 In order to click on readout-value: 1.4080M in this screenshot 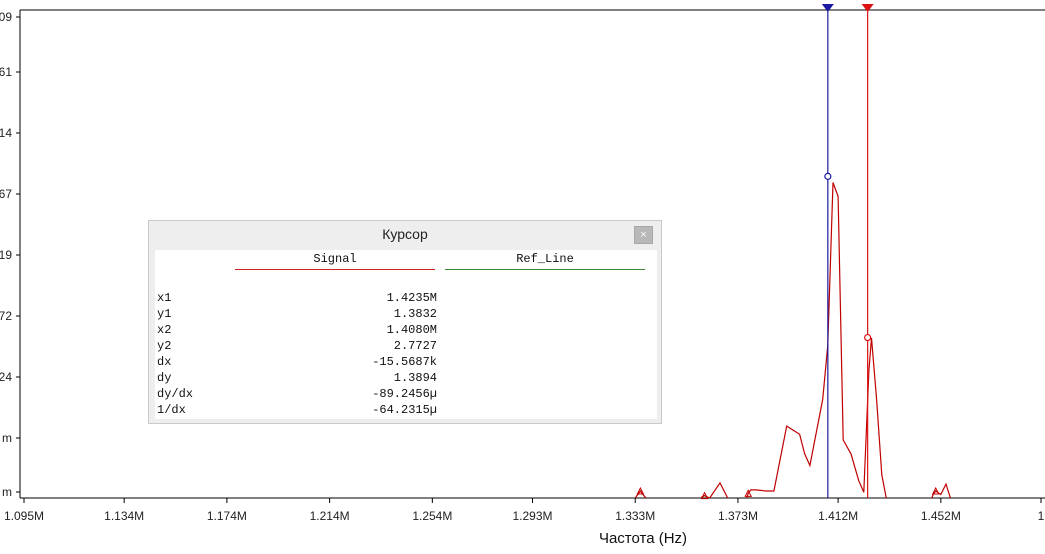, I will do `click(411, 330)`.